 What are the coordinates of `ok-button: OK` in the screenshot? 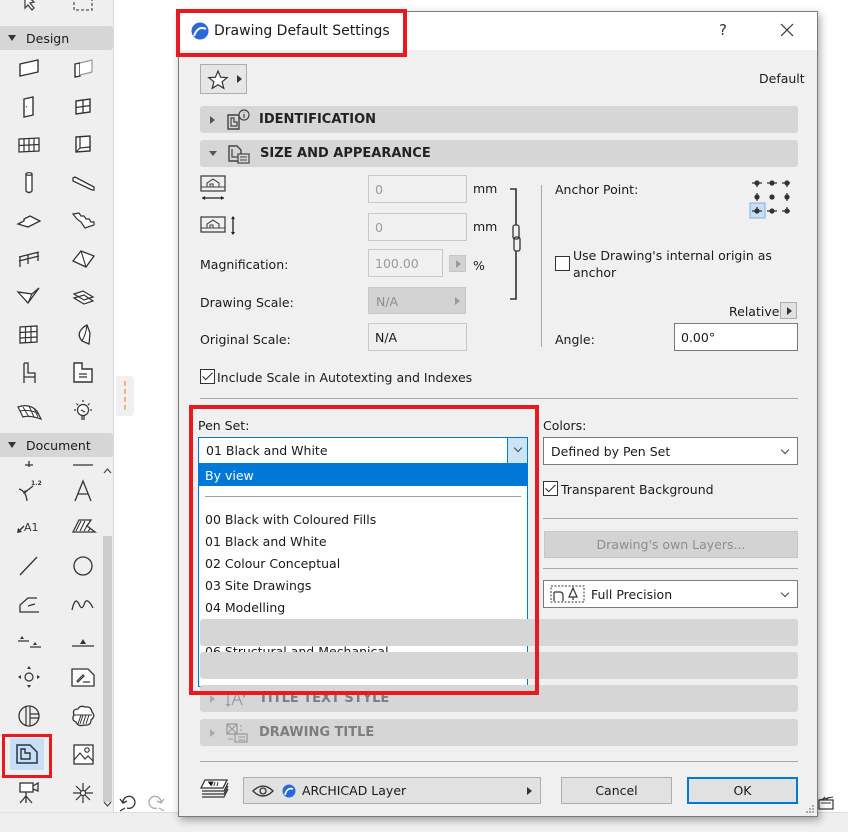 It's located at (742, 790).